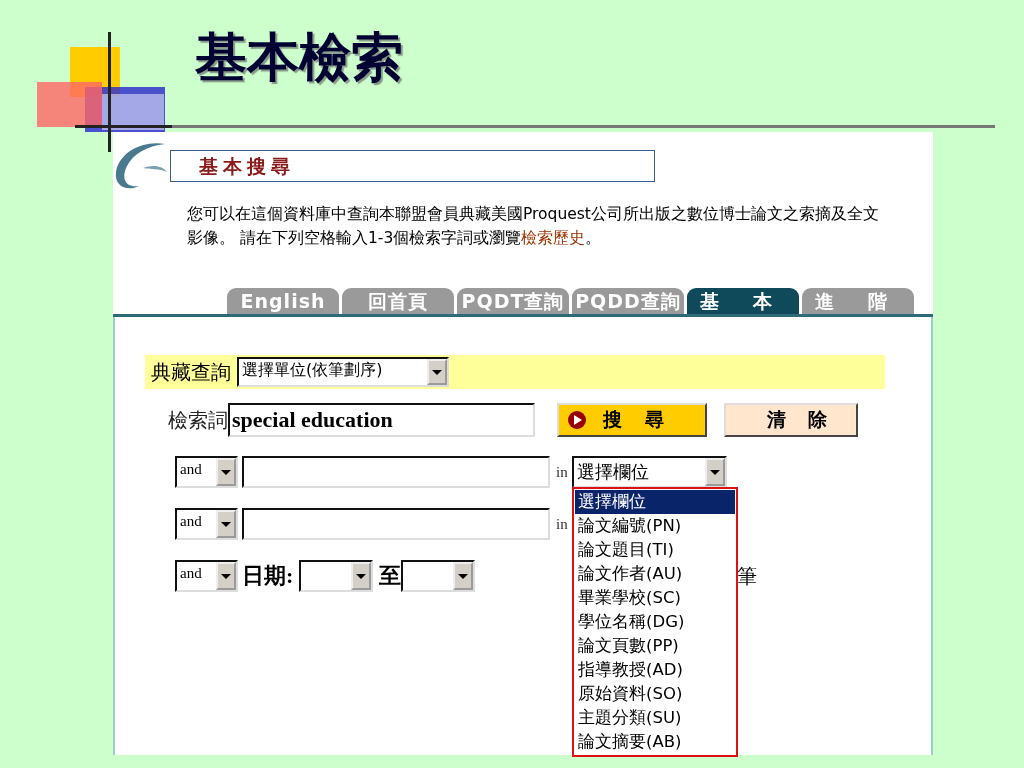 The image size is (1024, 768). Describe the element at coordinates (655, 694) in the screenshot. I see `dropdown-option: 原始資料(SO)` at that location.